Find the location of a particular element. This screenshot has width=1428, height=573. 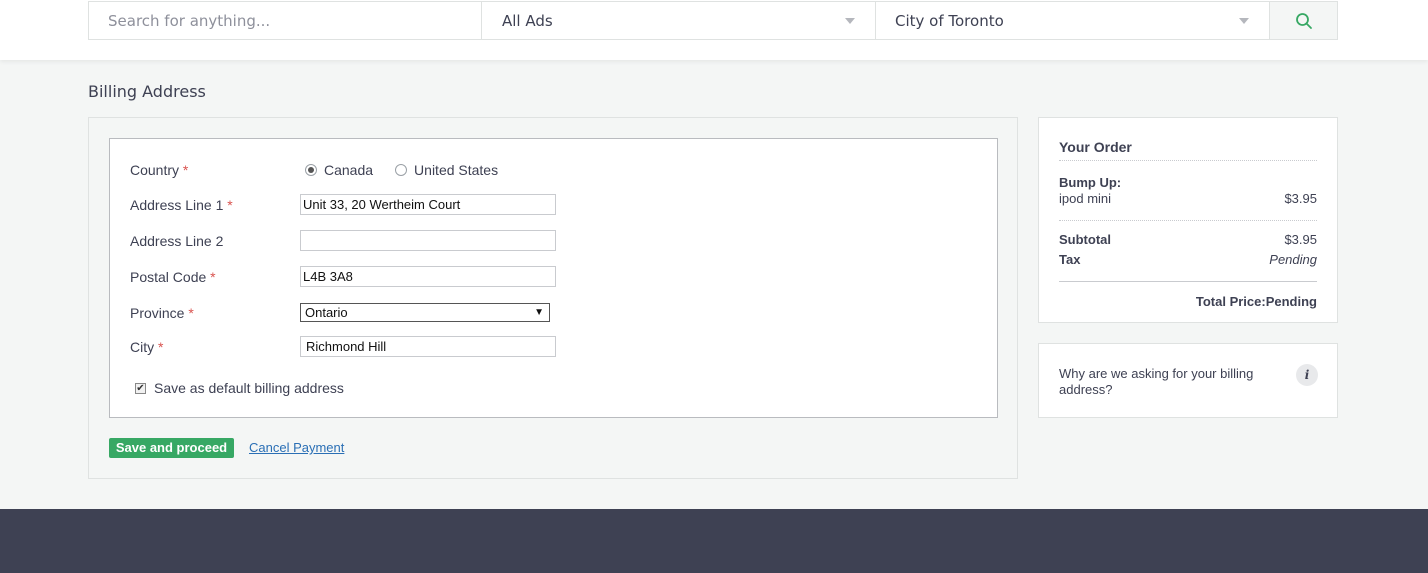

cancel-payment-link: Cancel Payment is located at coordinates (296, 447).